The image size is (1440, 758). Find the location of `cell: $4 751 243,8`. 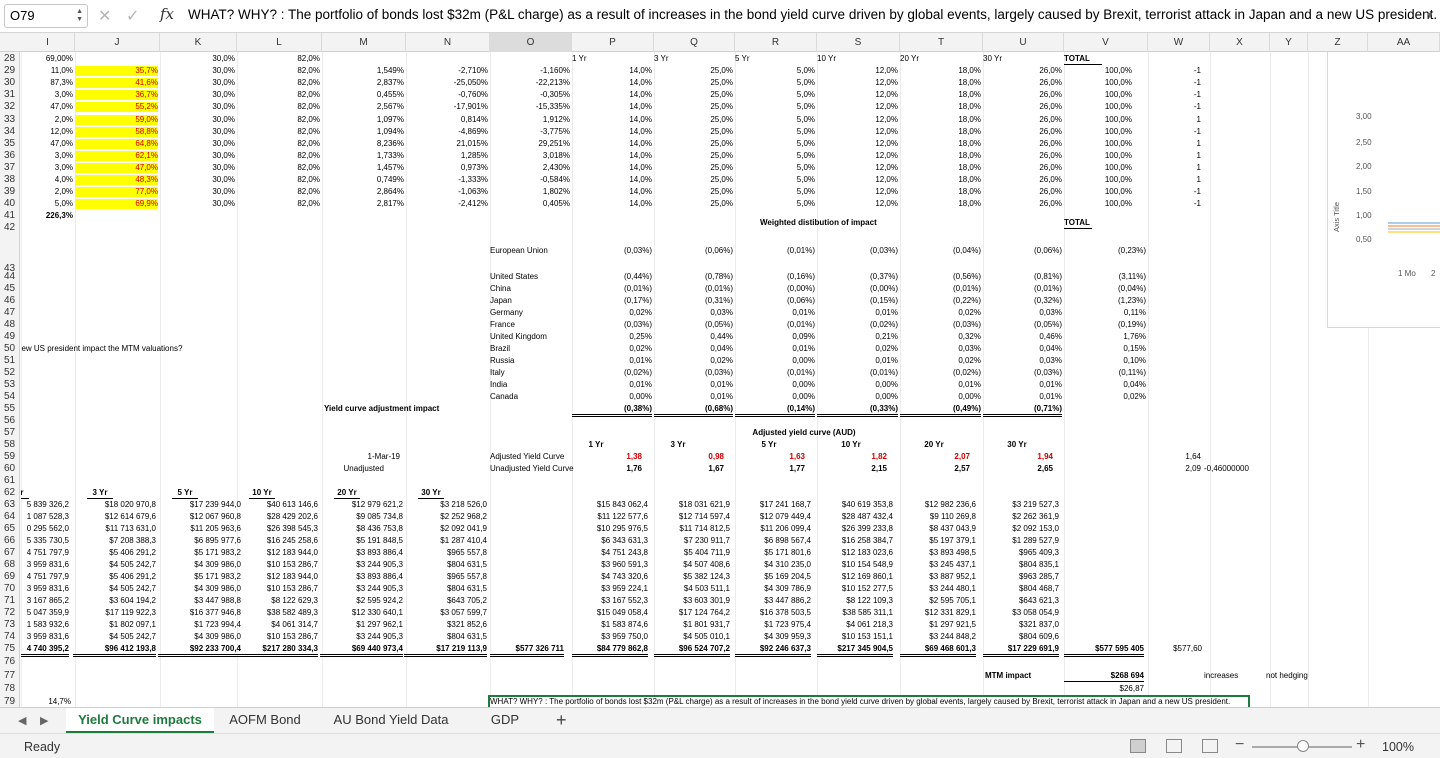

cell: $4 751 243,8 is located at coordinates (610, 553).